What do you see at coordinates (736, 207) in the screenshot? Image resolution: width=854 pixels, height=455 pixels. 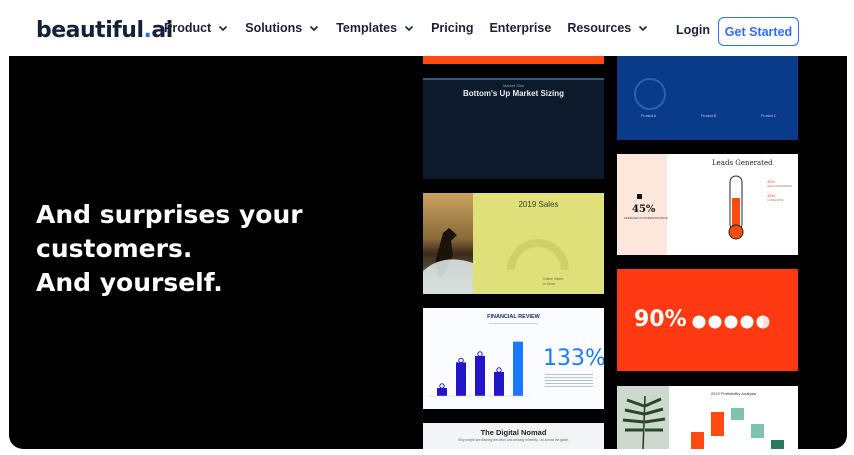 I see `thermometer-graphic` at bounding box center [736, 207].